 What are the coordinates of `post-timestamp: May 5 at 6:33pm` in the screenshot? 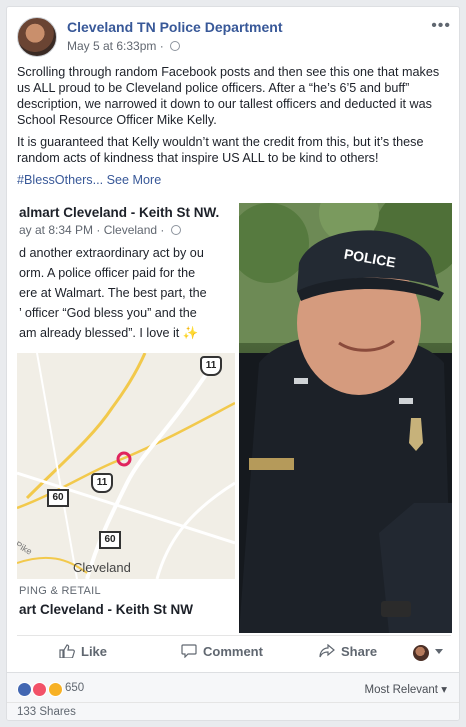 It's located at (111, 46).